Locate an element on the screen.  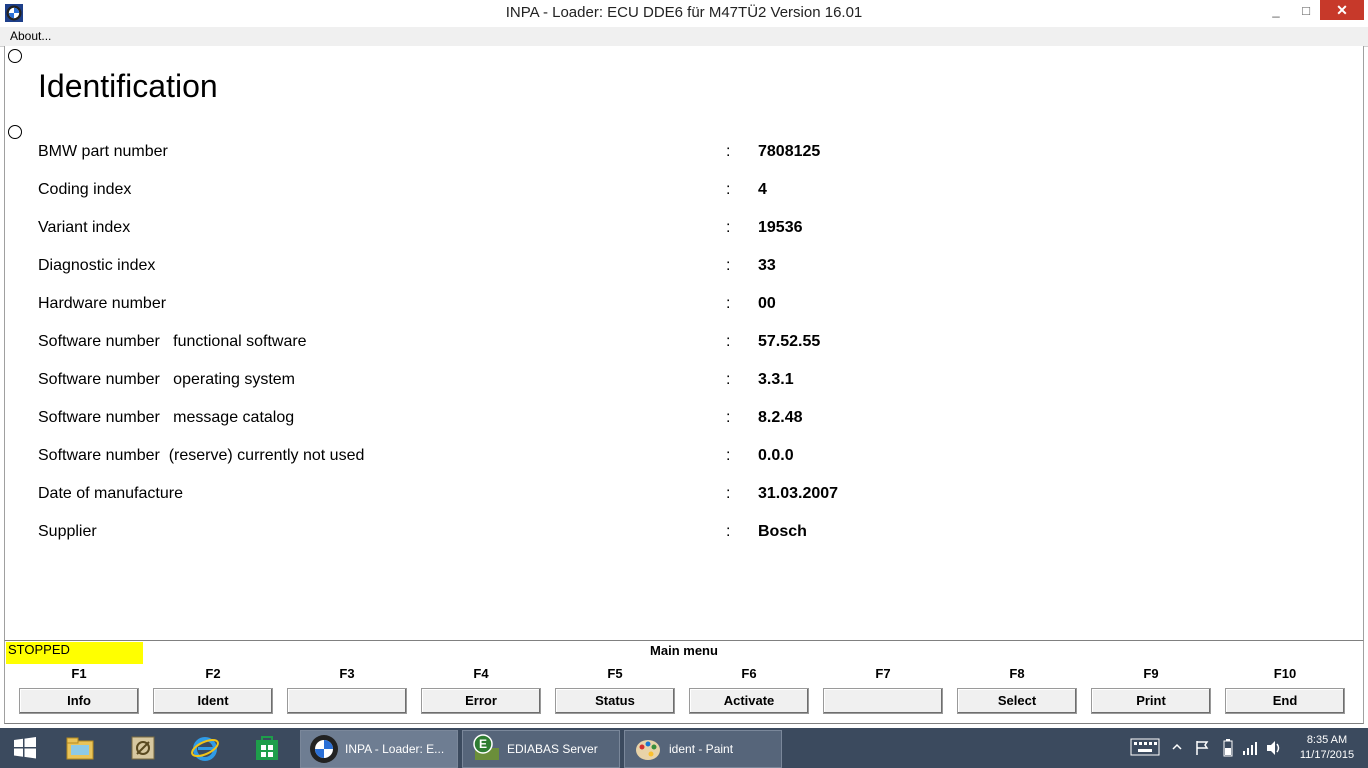
ident-label: Software number functional software is located at coordinates (172, 341).